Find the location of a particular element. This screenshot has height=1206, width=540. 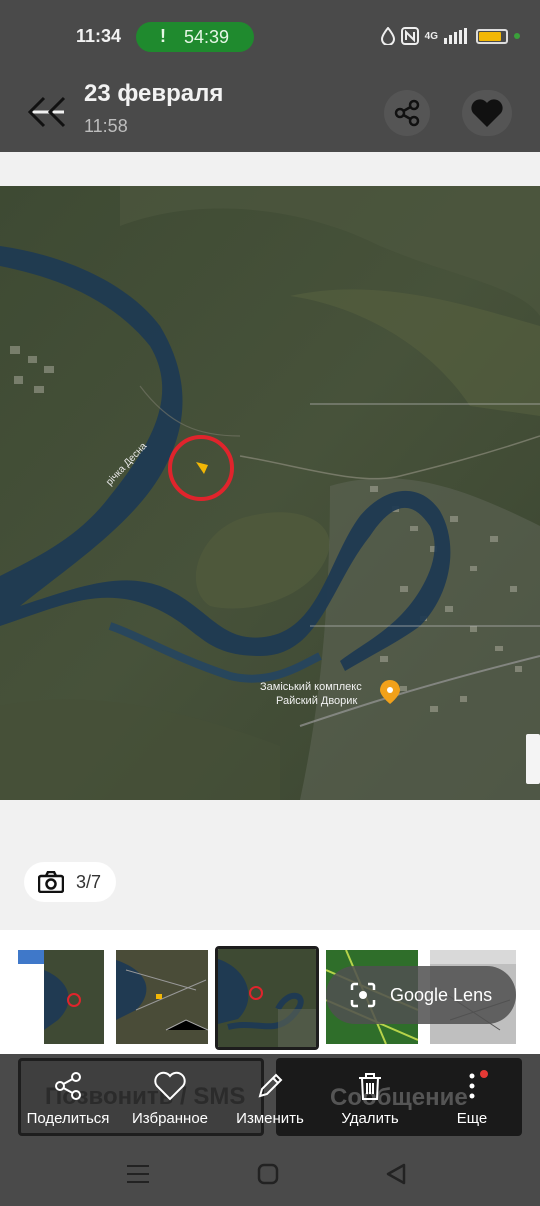

thumbnail-3-selected is located at coordinates (267, 998).